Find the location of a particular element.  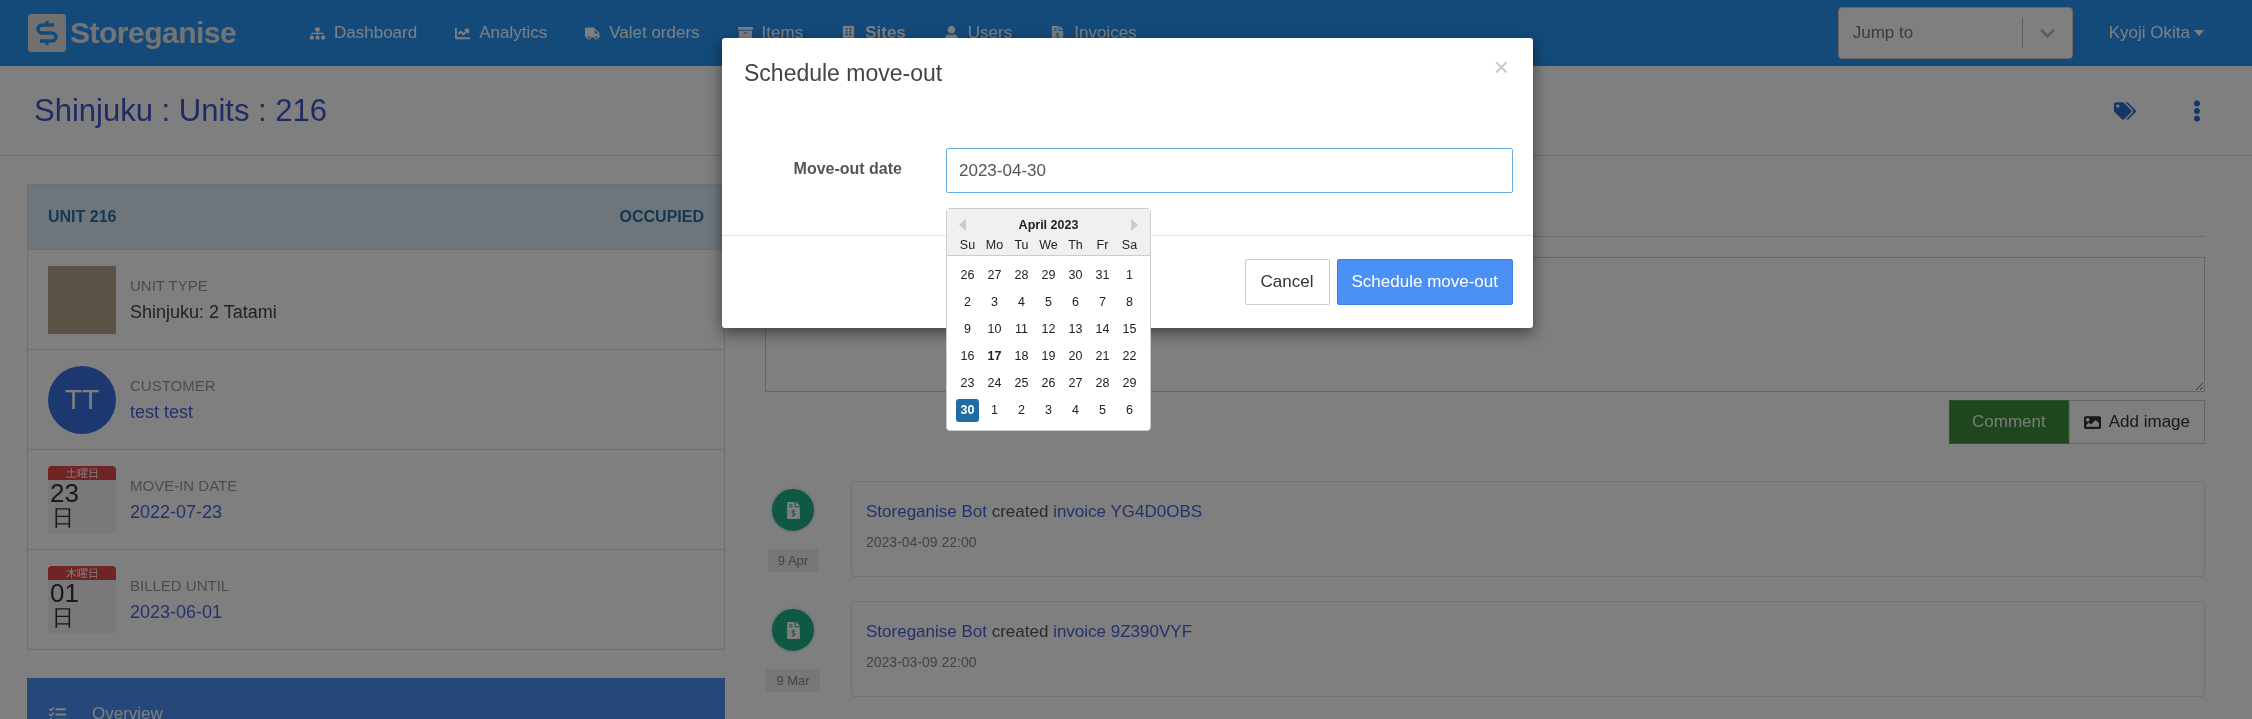

field-label: Move-out date is located at coordinates (847, 168).